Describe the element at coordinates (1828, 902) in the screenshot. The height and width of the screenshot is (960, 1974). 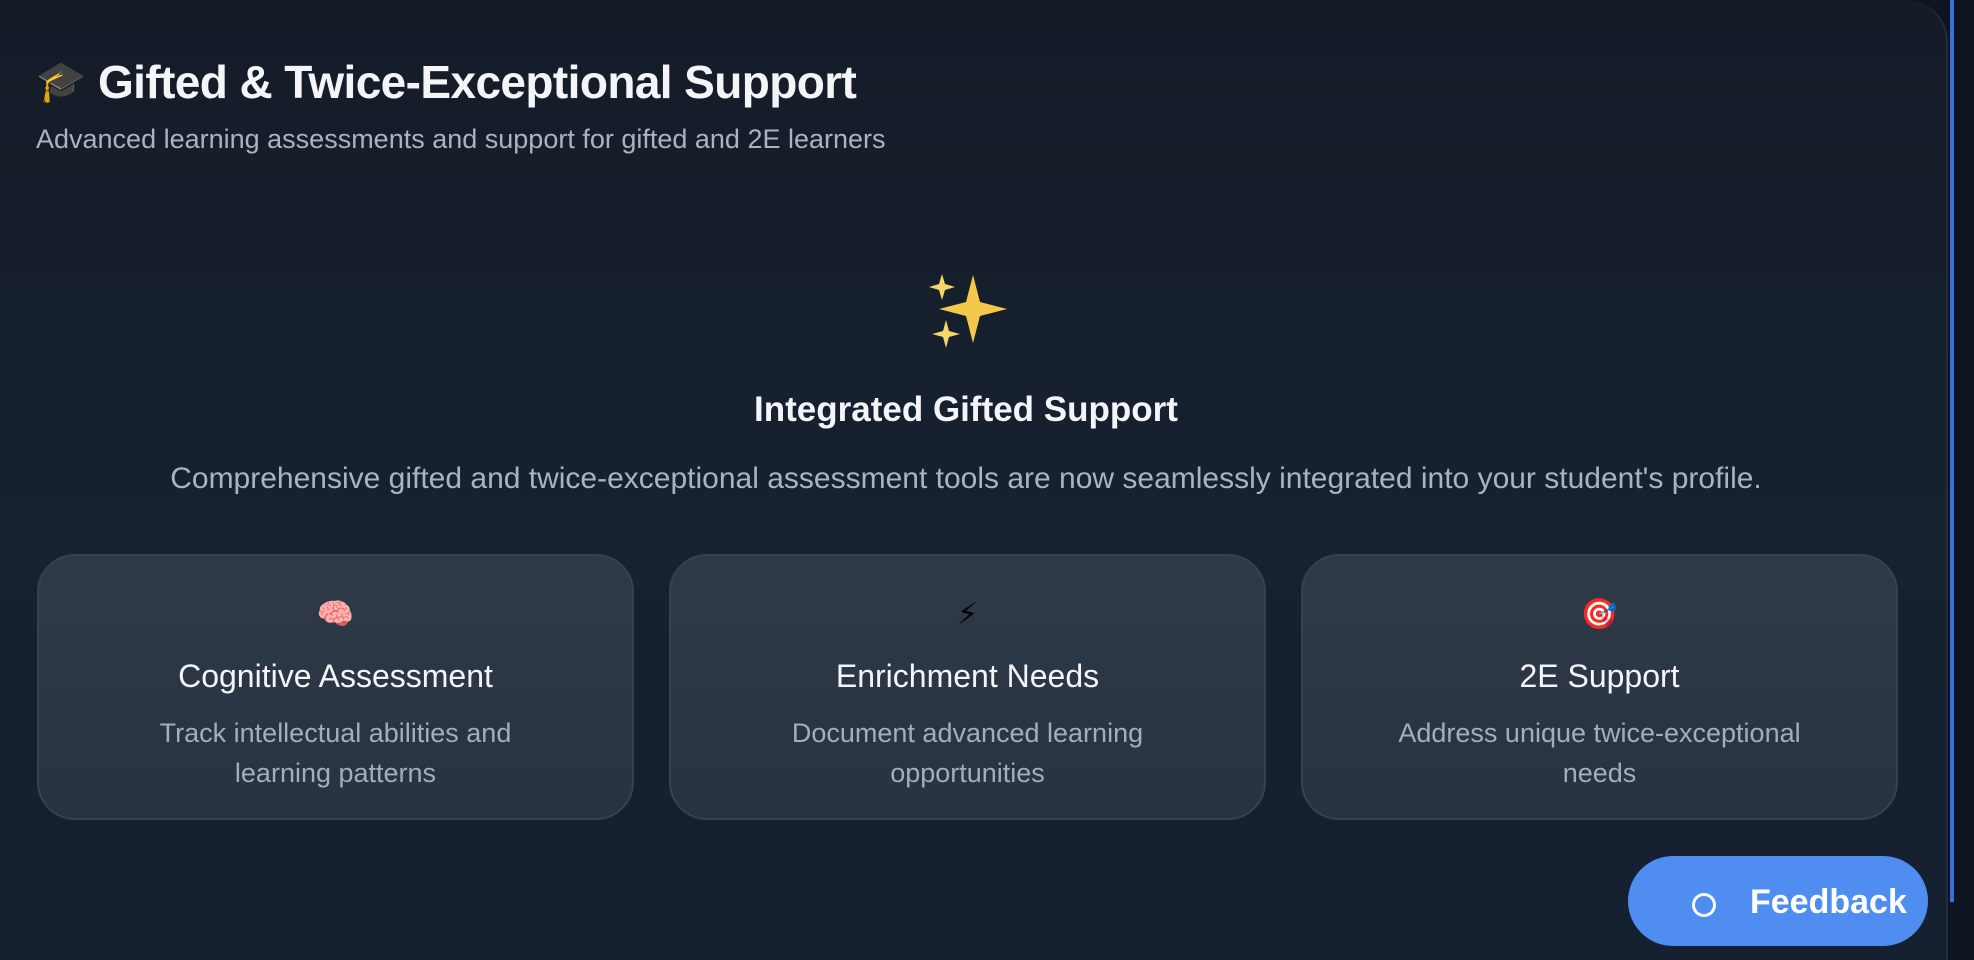
I see `feedback-label: Feedback` at that location.